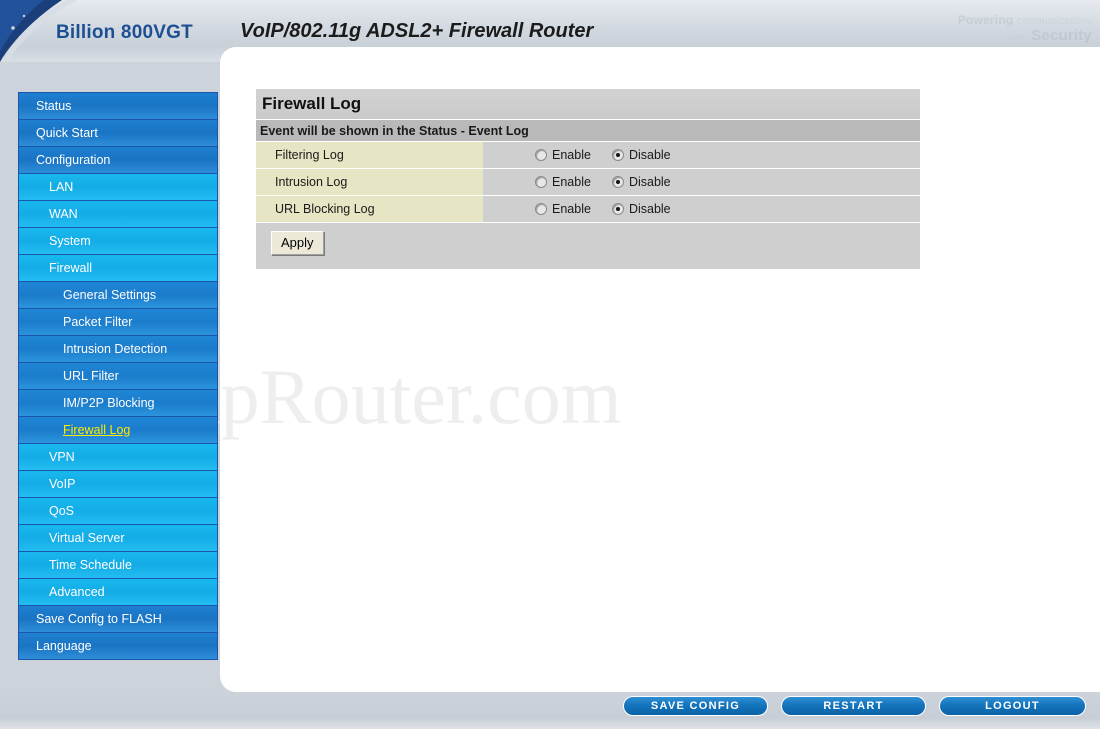  Describe the element at coordinates (64, 646) in the screenshot. I see `sidebar-item-label: Language` at that location.